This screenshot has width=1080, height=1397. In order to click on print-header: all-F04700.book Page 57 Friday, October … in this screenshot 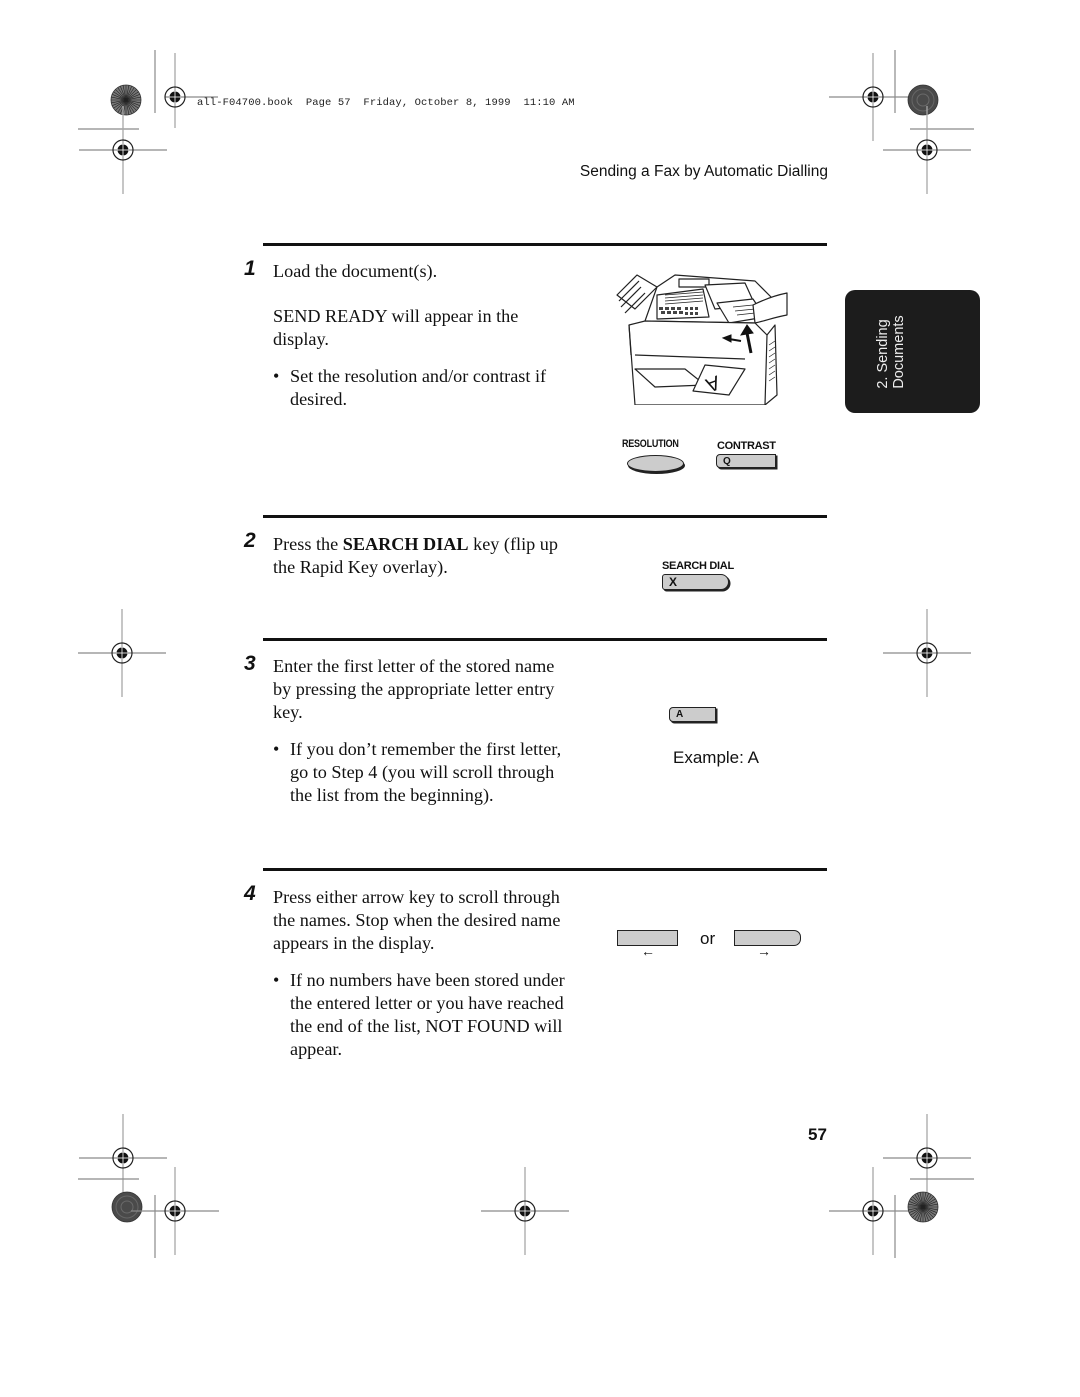, I will do `click(386, 103)`.